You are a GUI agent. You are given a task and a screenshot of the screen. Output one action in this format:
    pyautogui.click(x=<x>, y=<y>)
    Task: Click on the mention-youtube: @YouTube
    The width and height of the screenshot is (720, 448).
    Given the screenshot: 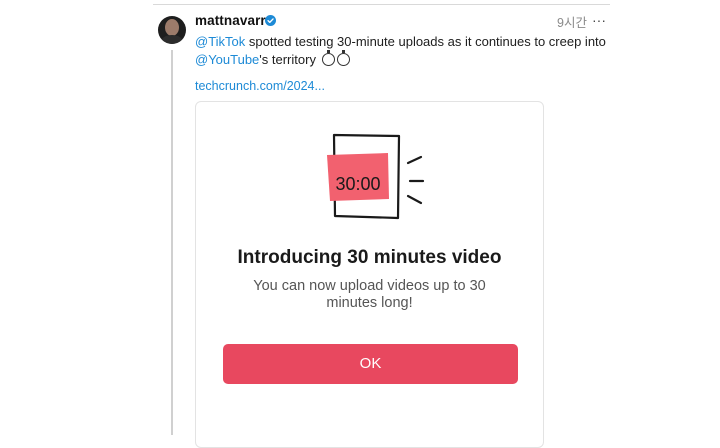 What is the action you would take?
    pyautogui.click(x=227, y=59)
    